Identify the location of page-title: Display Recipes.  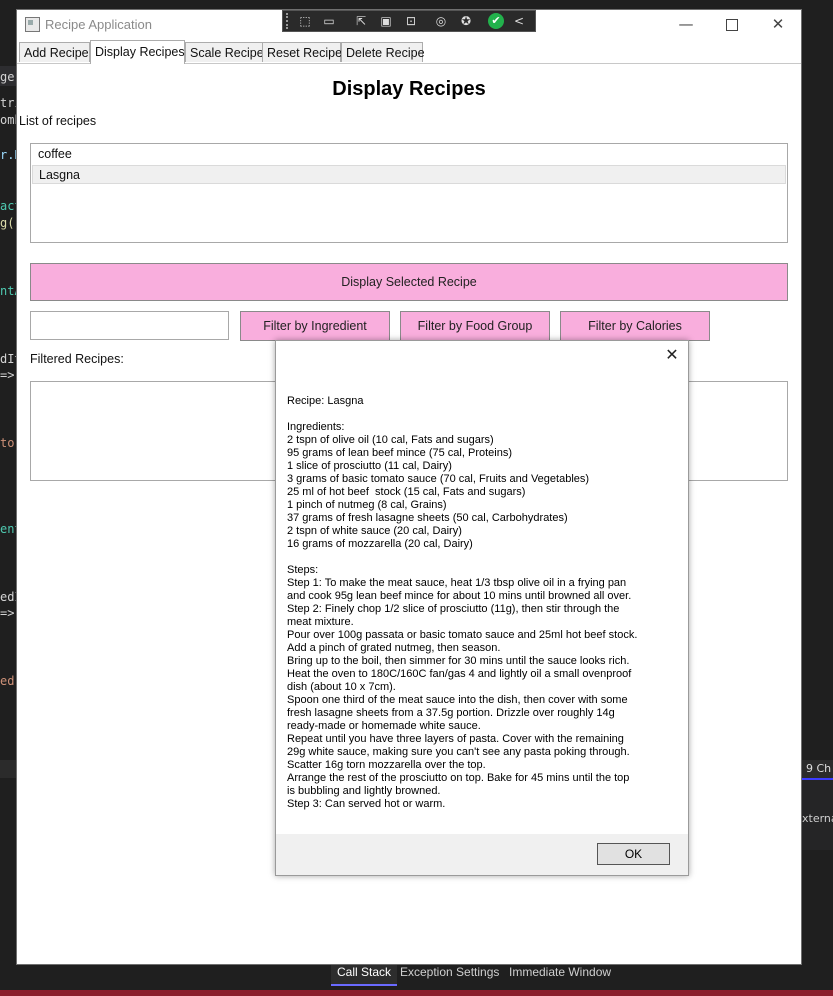
(409, 89).